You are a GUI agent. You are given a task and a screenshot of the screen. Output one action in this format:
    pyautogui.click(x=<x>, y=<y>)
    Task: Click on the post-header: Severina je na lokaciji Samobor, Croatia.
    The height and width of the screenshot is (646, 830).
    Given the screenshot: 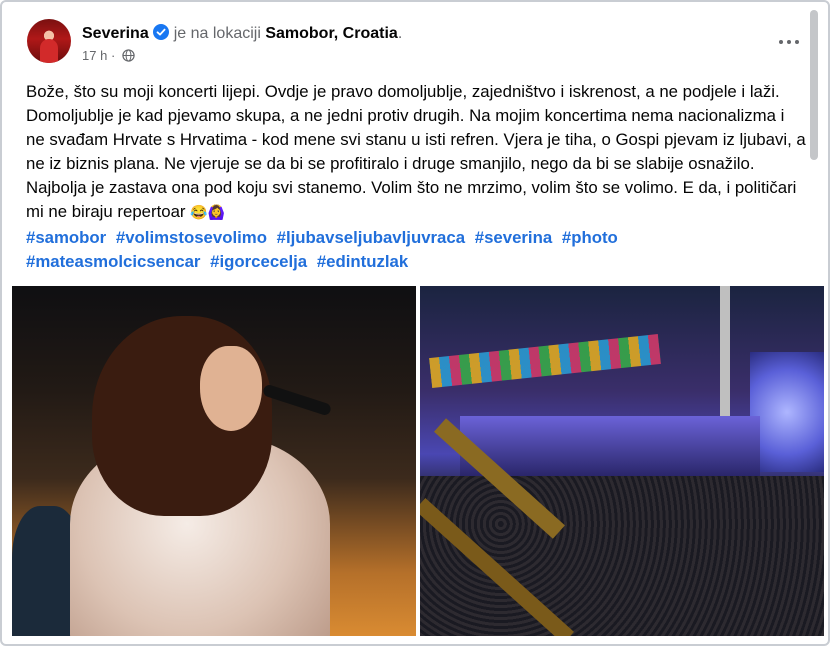 What is the action you would take?
    pyautogui.click(x=242, y=34)
    